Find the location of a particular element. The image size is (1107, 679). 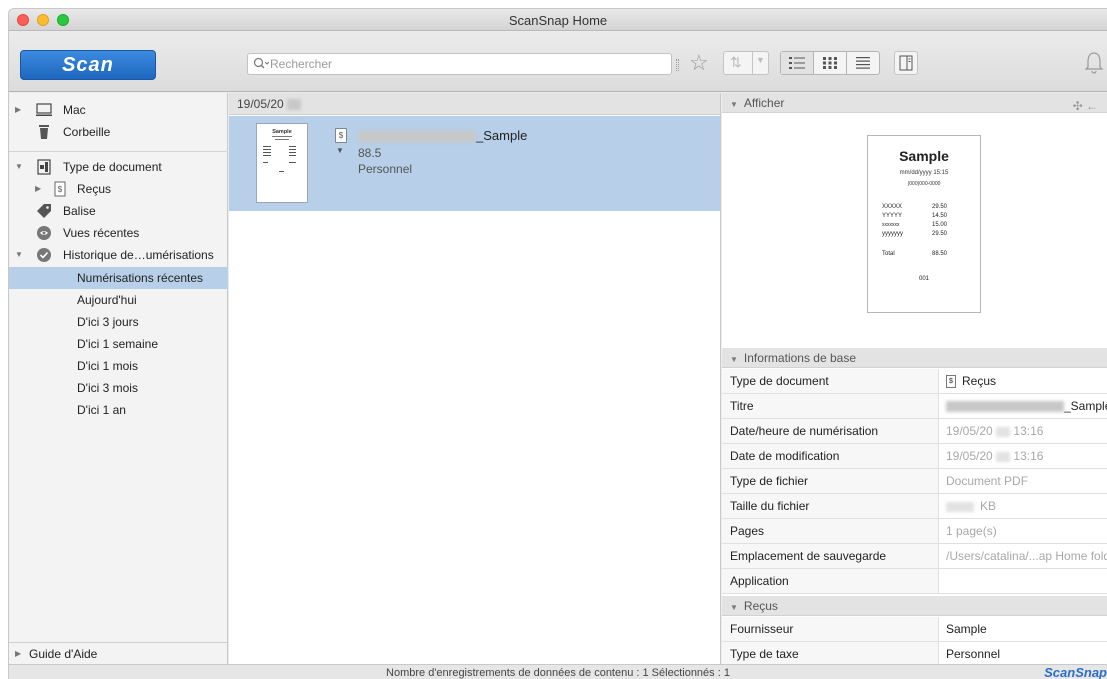

window-title: ScanSnap Home is located at coordinates (558, 20).